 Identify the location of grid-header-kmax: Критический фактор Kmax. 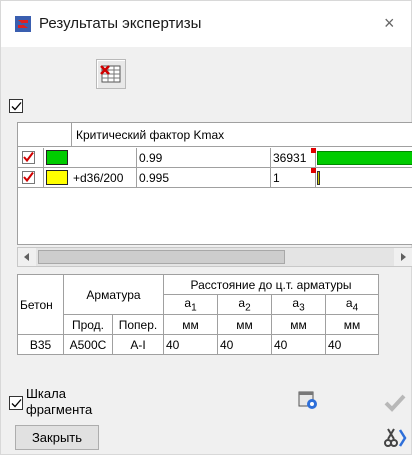
(241, 135).